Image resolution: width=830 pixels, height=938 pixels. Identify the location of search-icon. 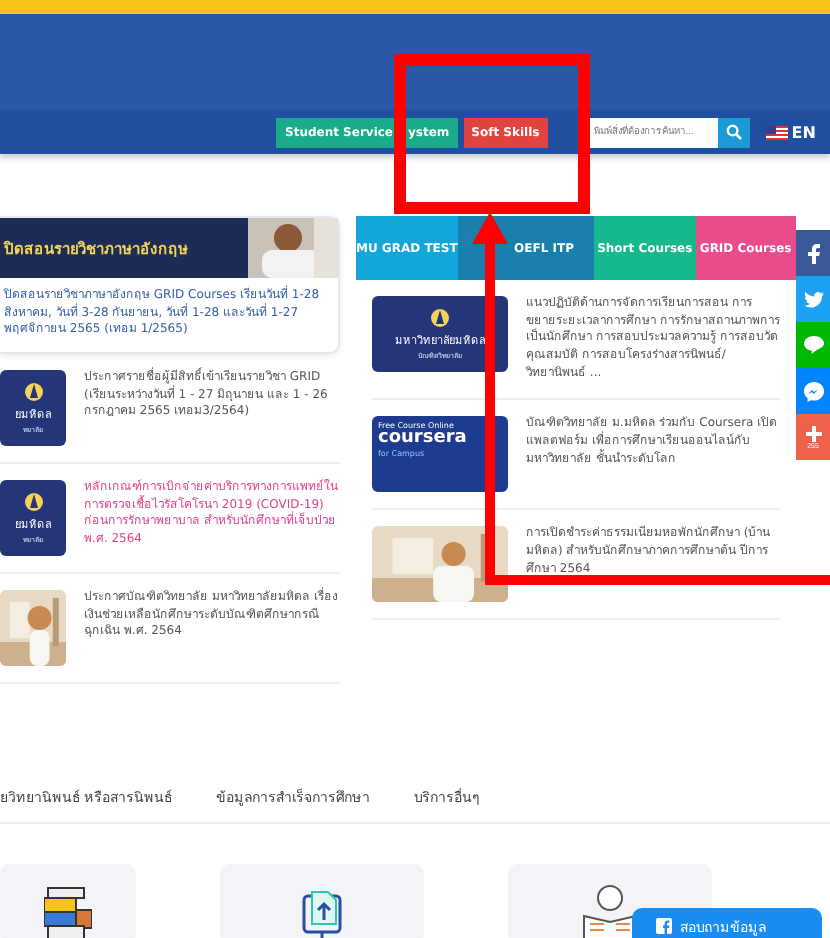
(733, 132).